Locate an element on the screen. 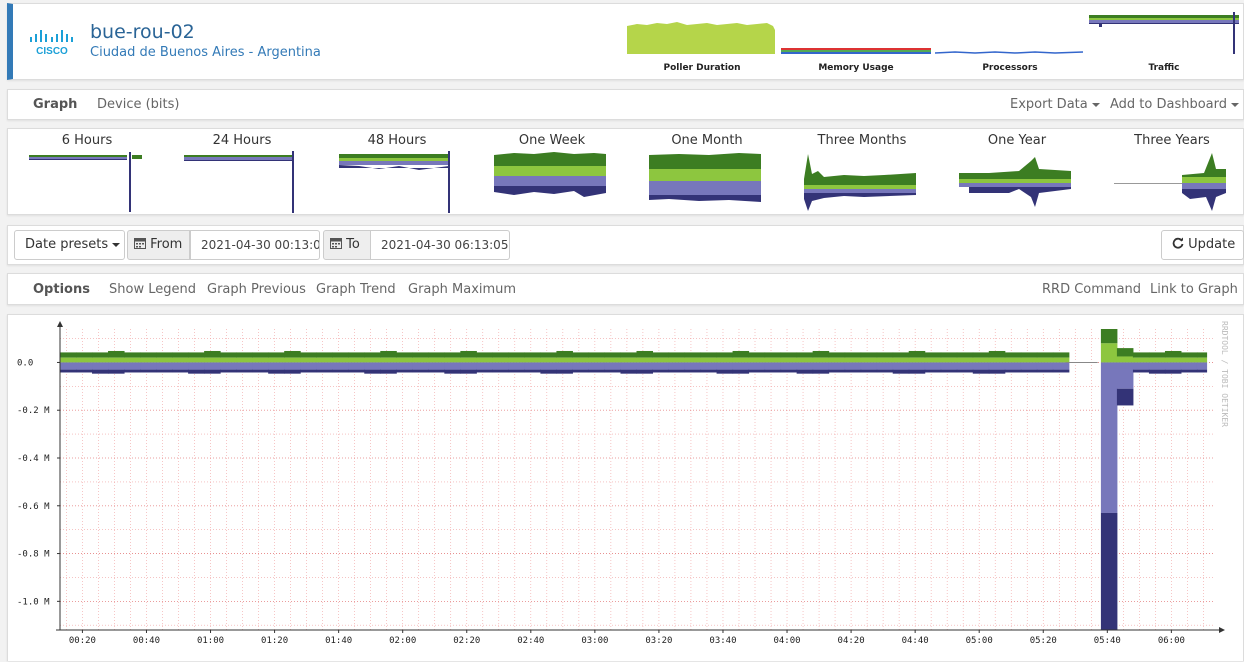 The width and height of the screenshot is (1244, 662). export-data-dropdown: Export Data is located at coordinates (1055, 104).